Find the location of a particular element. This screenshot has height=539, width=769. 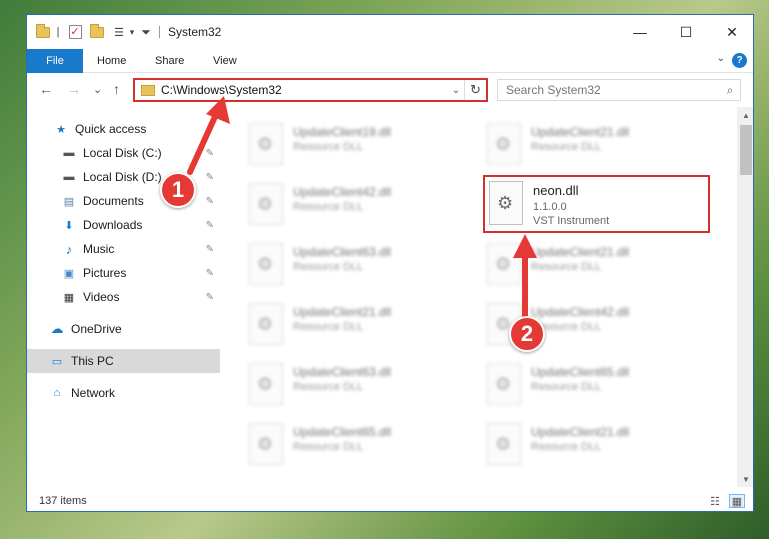

nav-quick-access: ★ Quick access is located at coordinates (123, 129).